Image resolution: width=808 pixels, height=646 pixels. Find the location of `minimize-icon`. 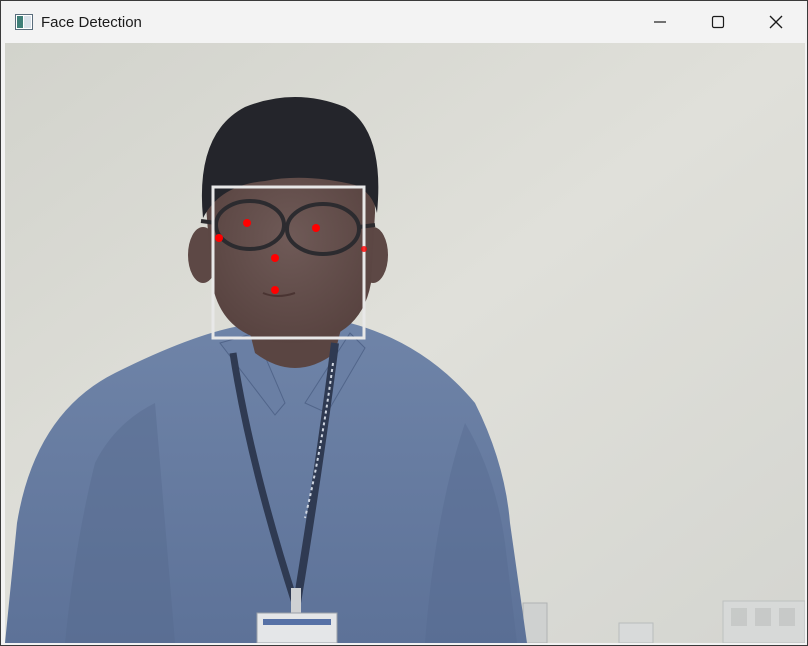

minimize-icon is located at coordinates (660, 22).